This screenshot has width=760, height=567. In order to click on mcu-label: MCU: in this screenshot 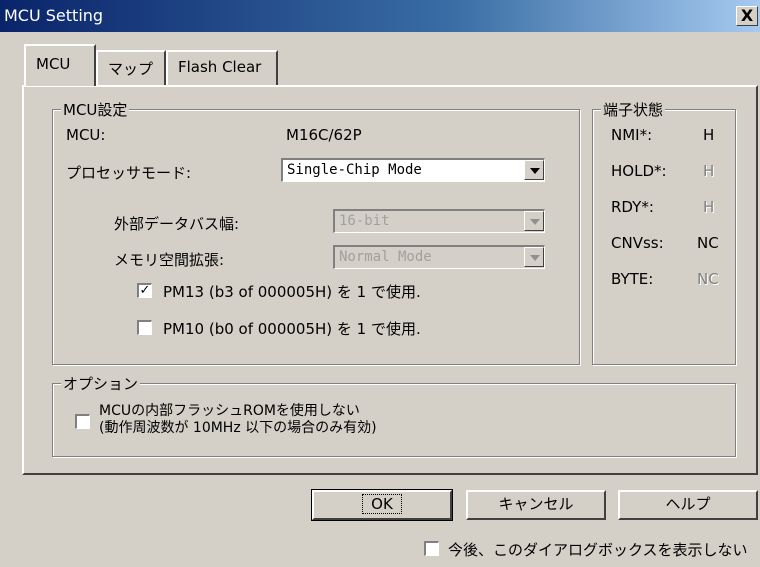, I will do `click(86, 135)`.